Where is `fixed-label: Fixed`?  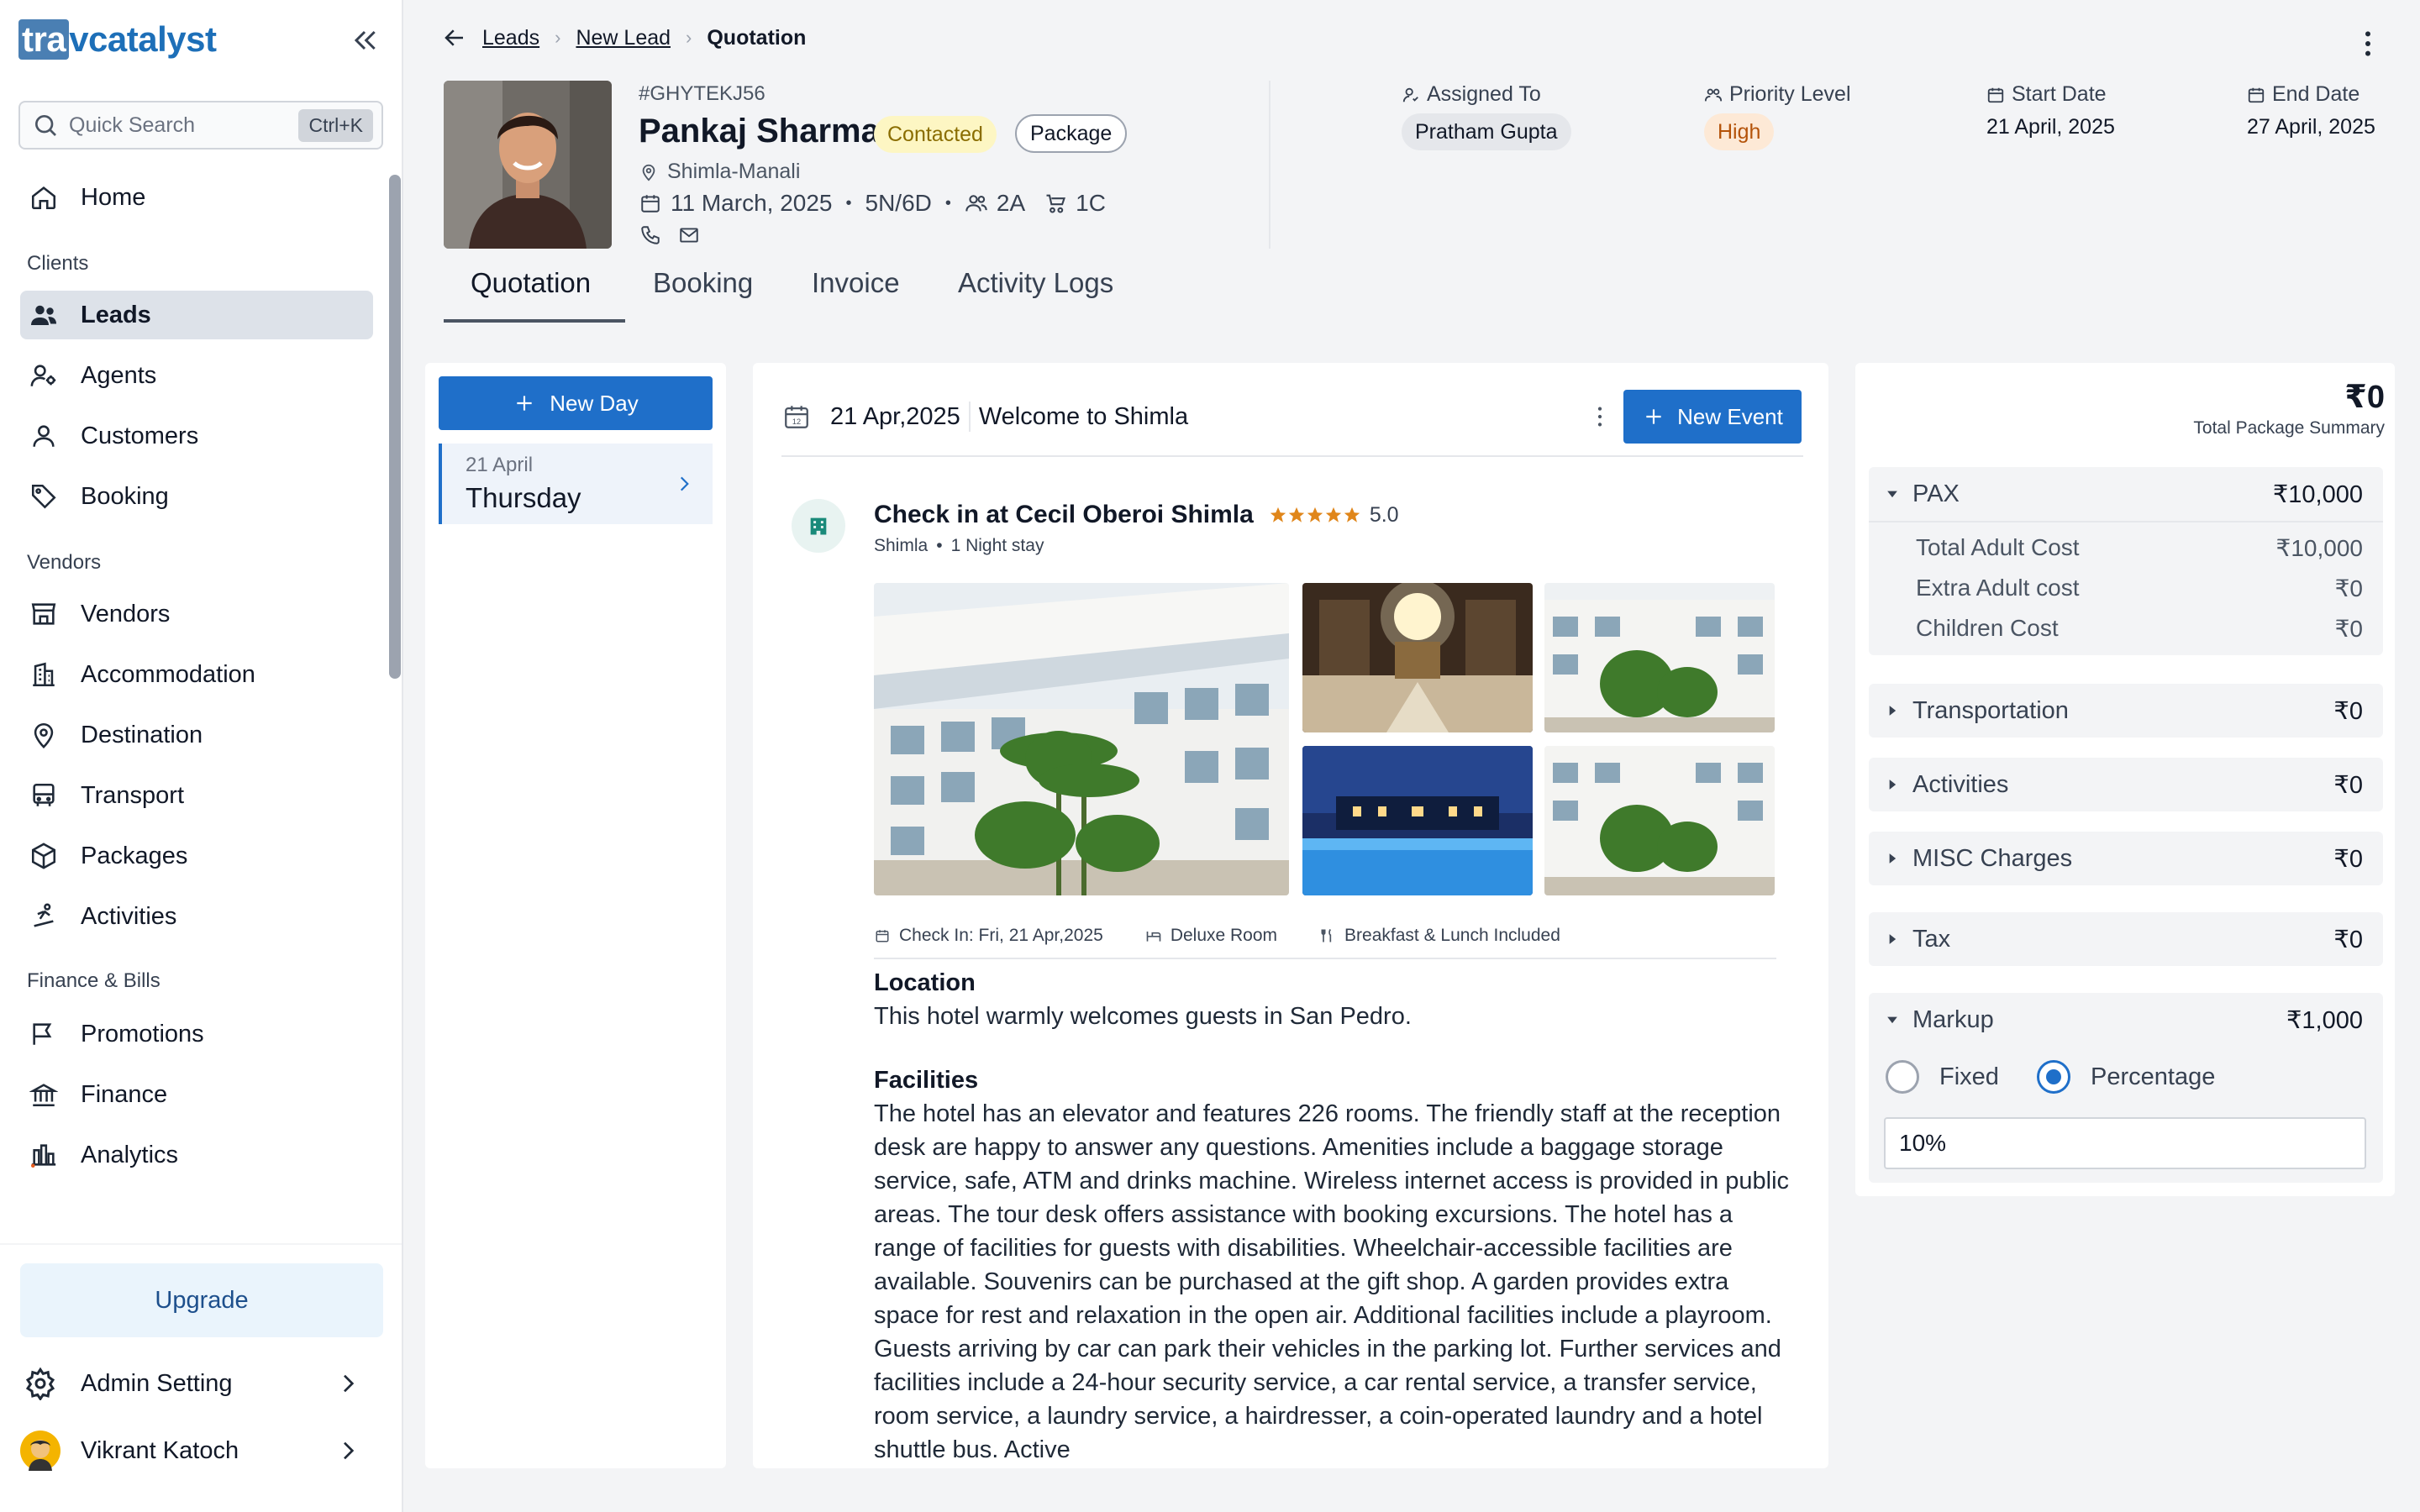 fixed-label: Fixed is located at coordinates (1969, 1076).